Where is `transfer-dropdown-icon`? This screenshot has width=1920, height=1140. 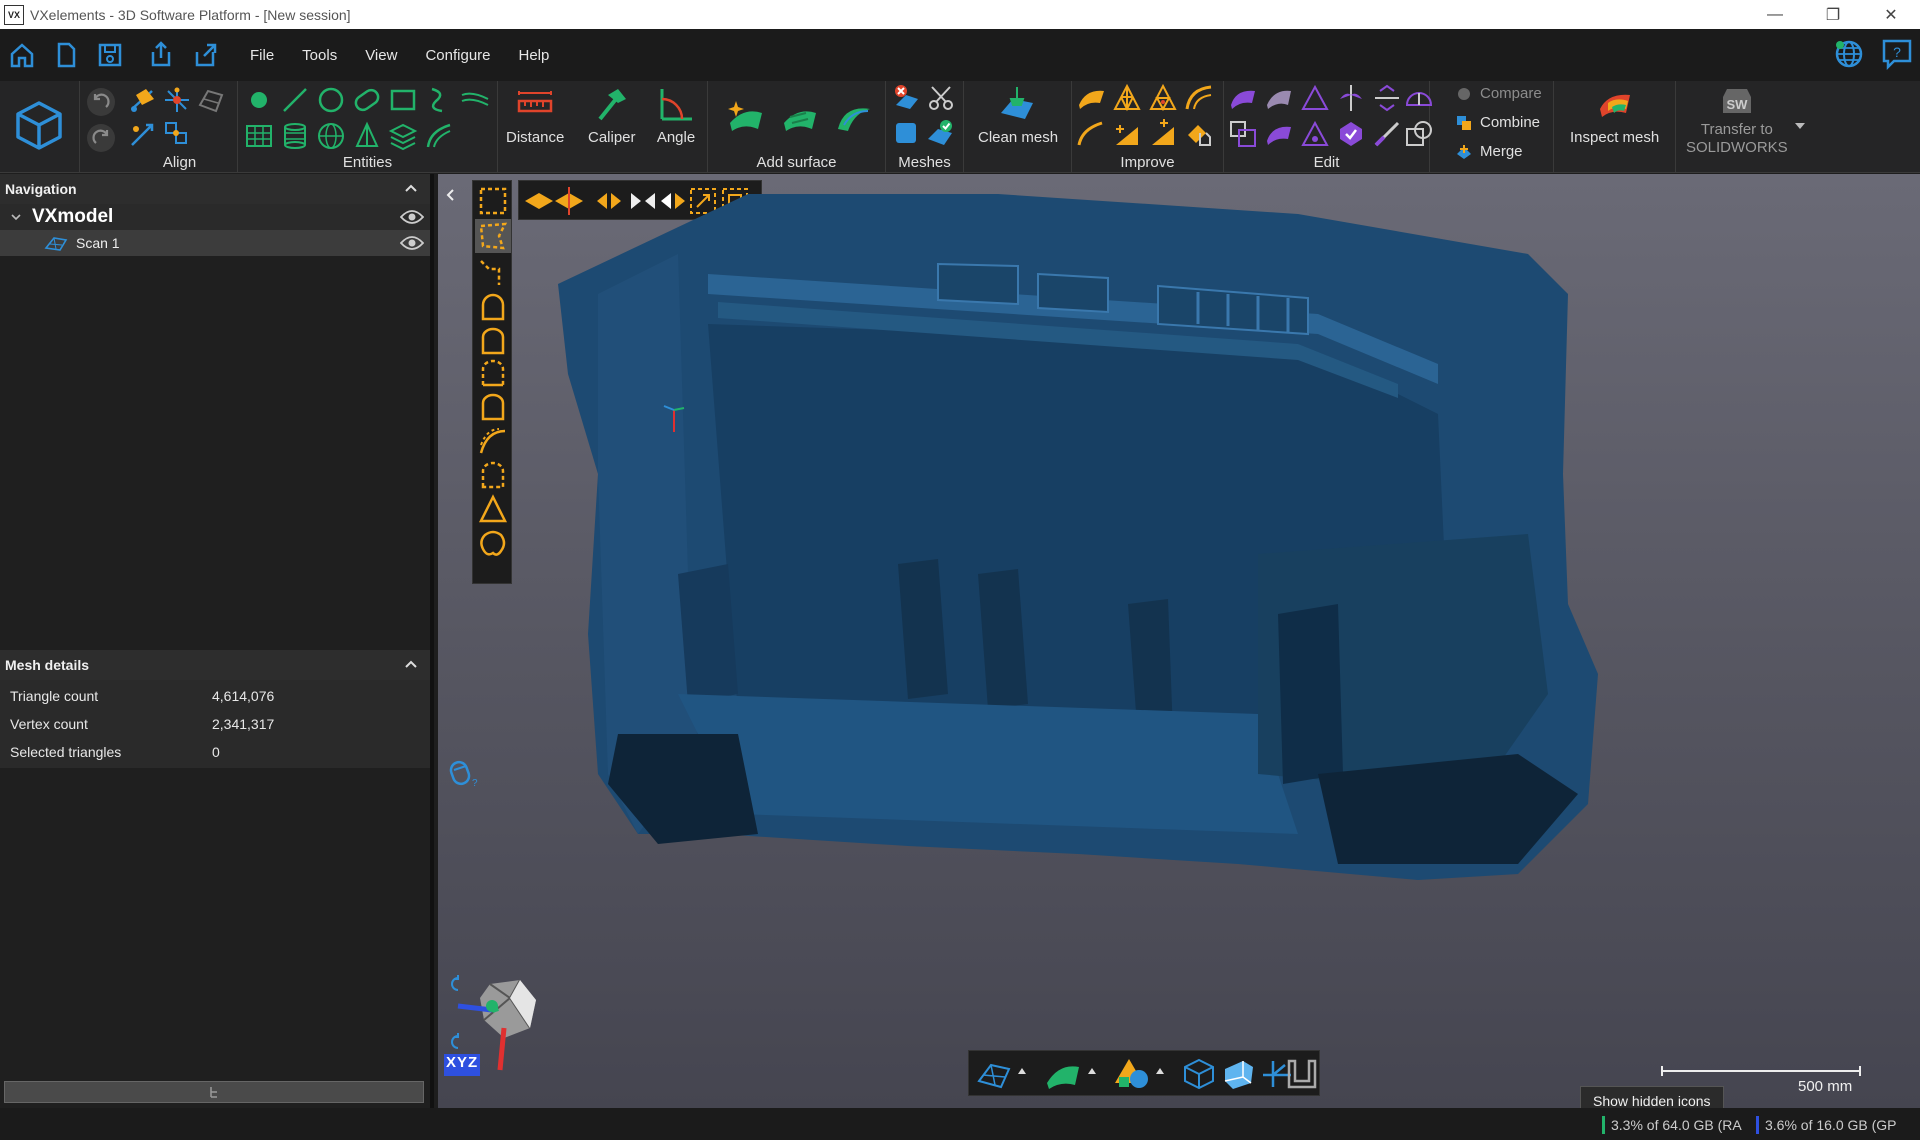
transfer-dropdown-icon is located at coordinates (1800, 126).